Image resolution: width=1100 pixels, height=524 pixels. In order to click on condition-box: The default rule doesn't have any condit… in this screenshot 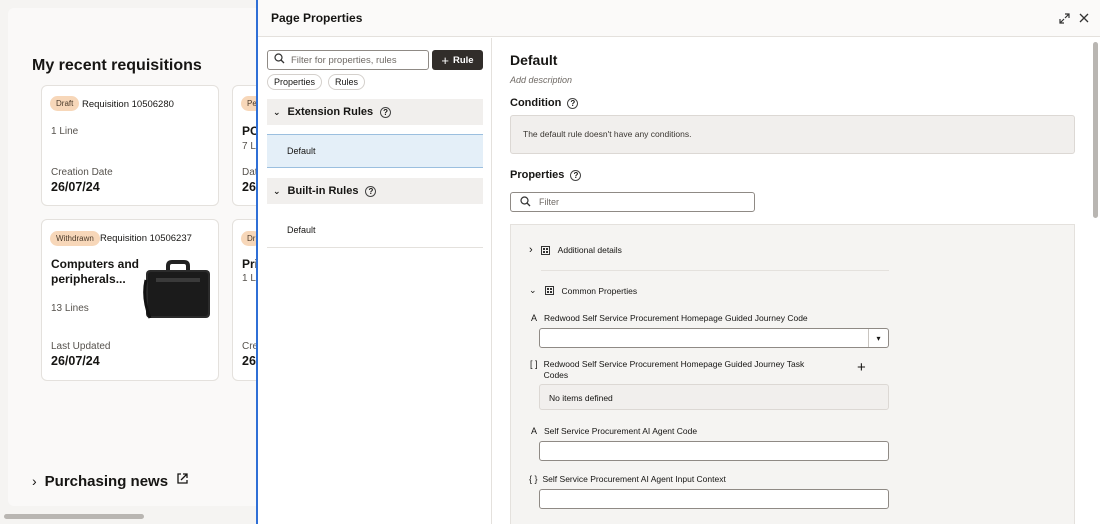, I will do `click(792, 134)`.